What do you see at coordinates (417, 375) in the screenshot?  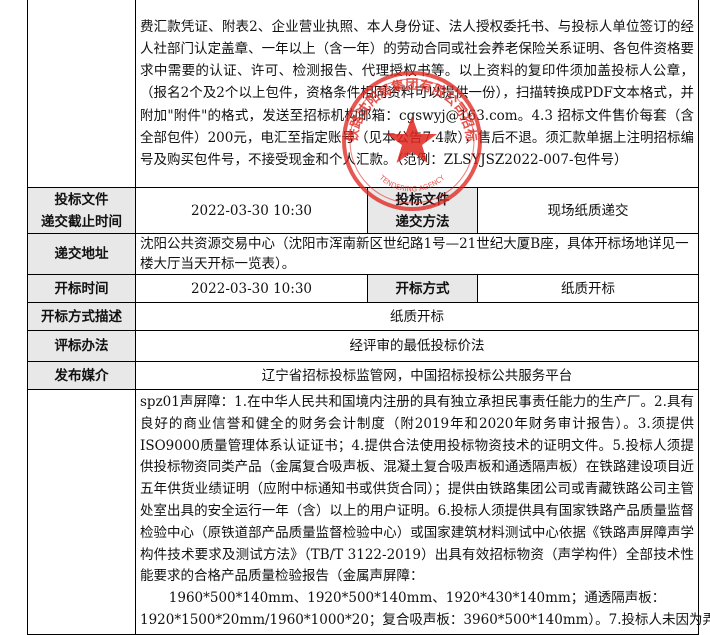 I see `media-value: 辽宁省招标投标监管网，中国招标投标公共服务平台` at bounding box center [417, 375].